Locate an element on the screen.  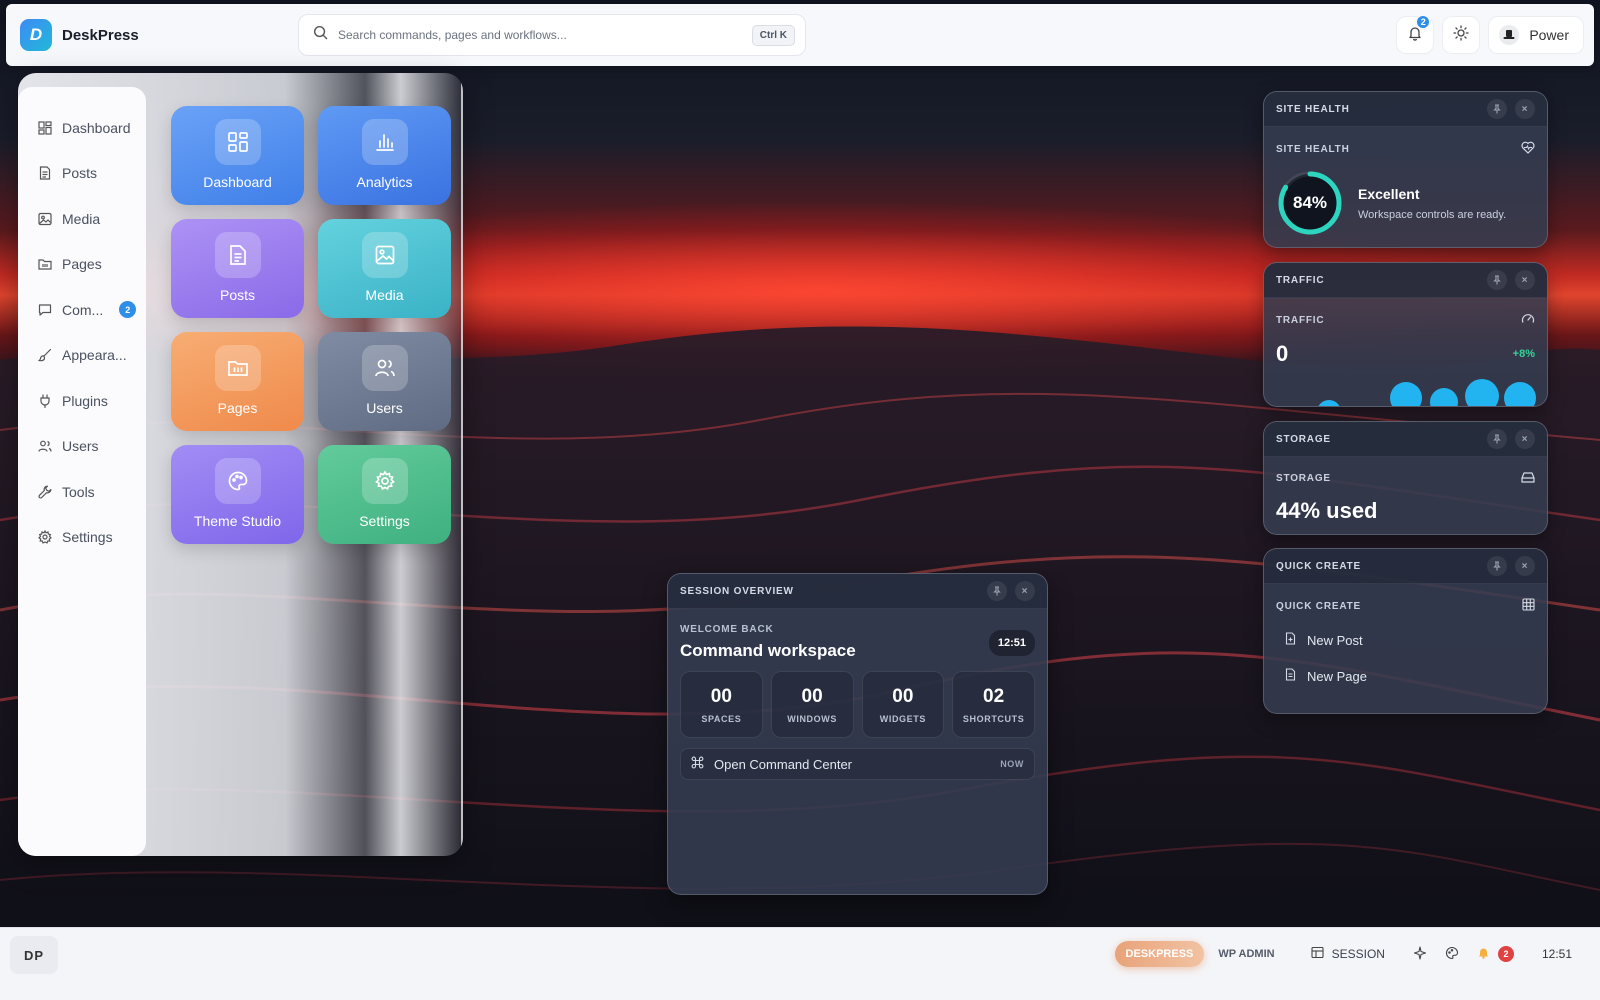
tile-label: Media is located at coordinates (384, 295).